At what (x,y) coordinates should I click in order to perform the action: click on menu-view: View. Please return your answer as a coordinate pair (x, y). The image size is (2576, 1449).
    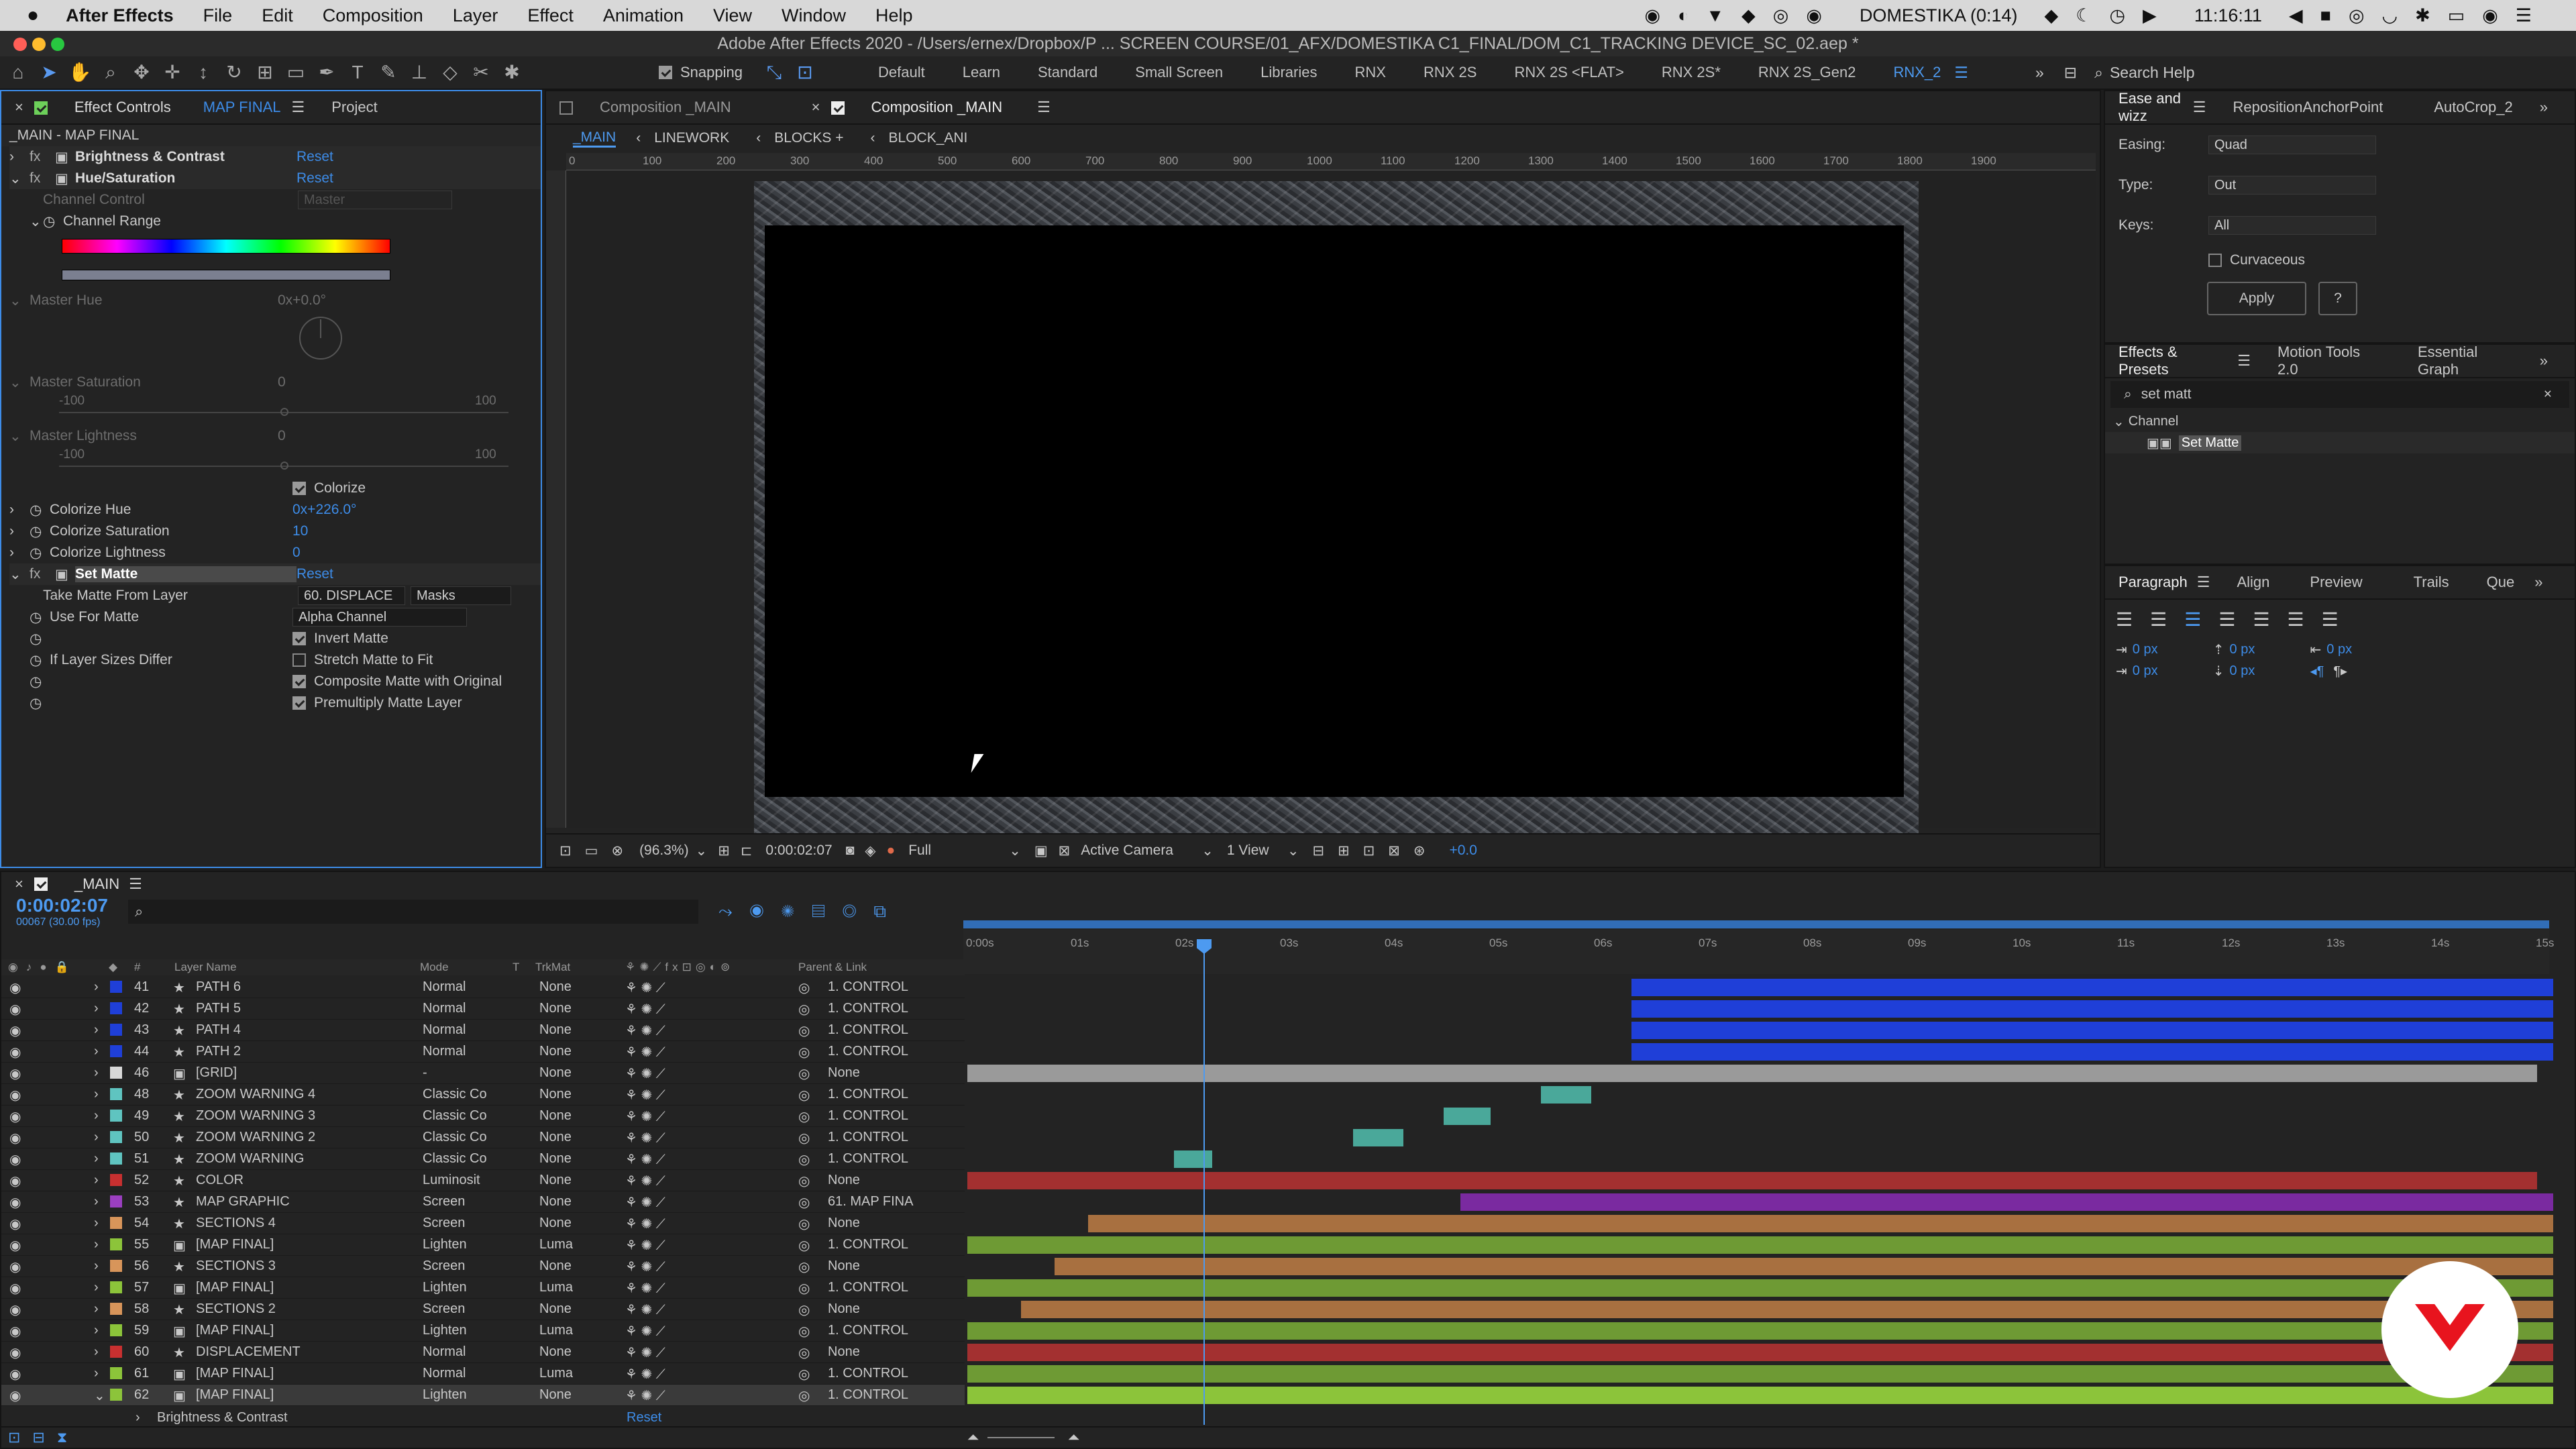
    Looking at the image, I should click on (732, 15).